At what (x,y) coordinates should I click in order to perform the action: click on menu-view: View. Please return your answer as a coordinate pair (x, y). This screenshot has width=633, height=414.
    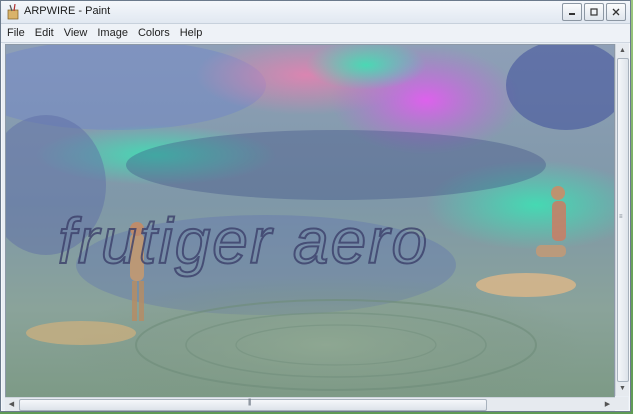
    Looking at the image, I should click on (76, 33).